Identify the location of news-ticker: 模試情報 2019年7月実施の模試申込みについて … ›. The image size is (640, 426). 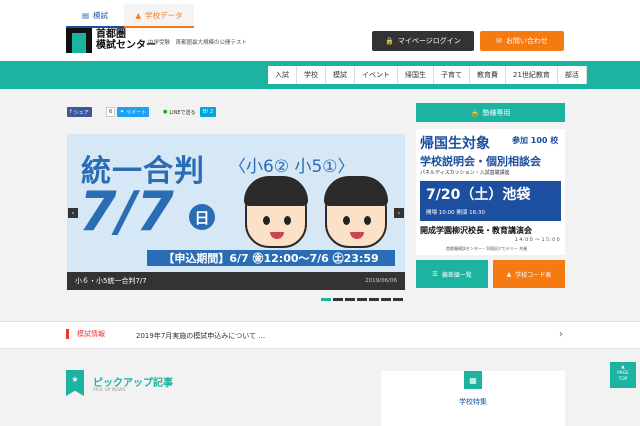
(320, 335).